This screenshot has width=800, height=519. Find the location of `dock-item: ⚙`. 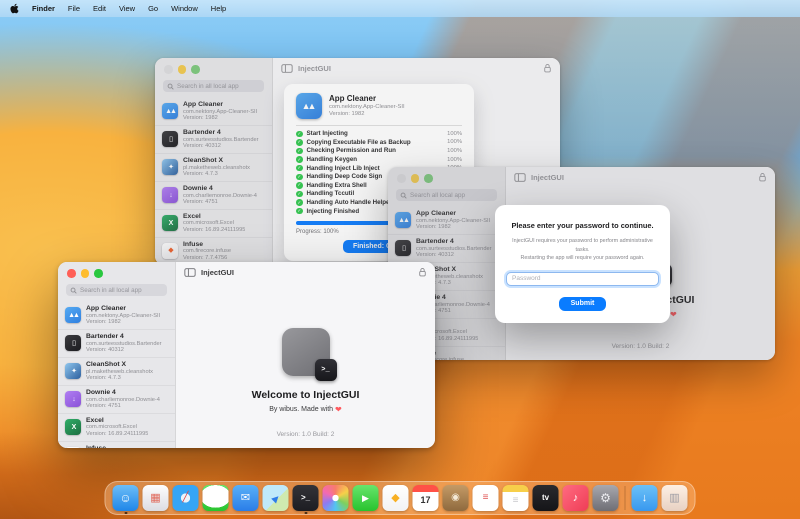

dock-item: ⚙ is located at coordinates (606, 498).